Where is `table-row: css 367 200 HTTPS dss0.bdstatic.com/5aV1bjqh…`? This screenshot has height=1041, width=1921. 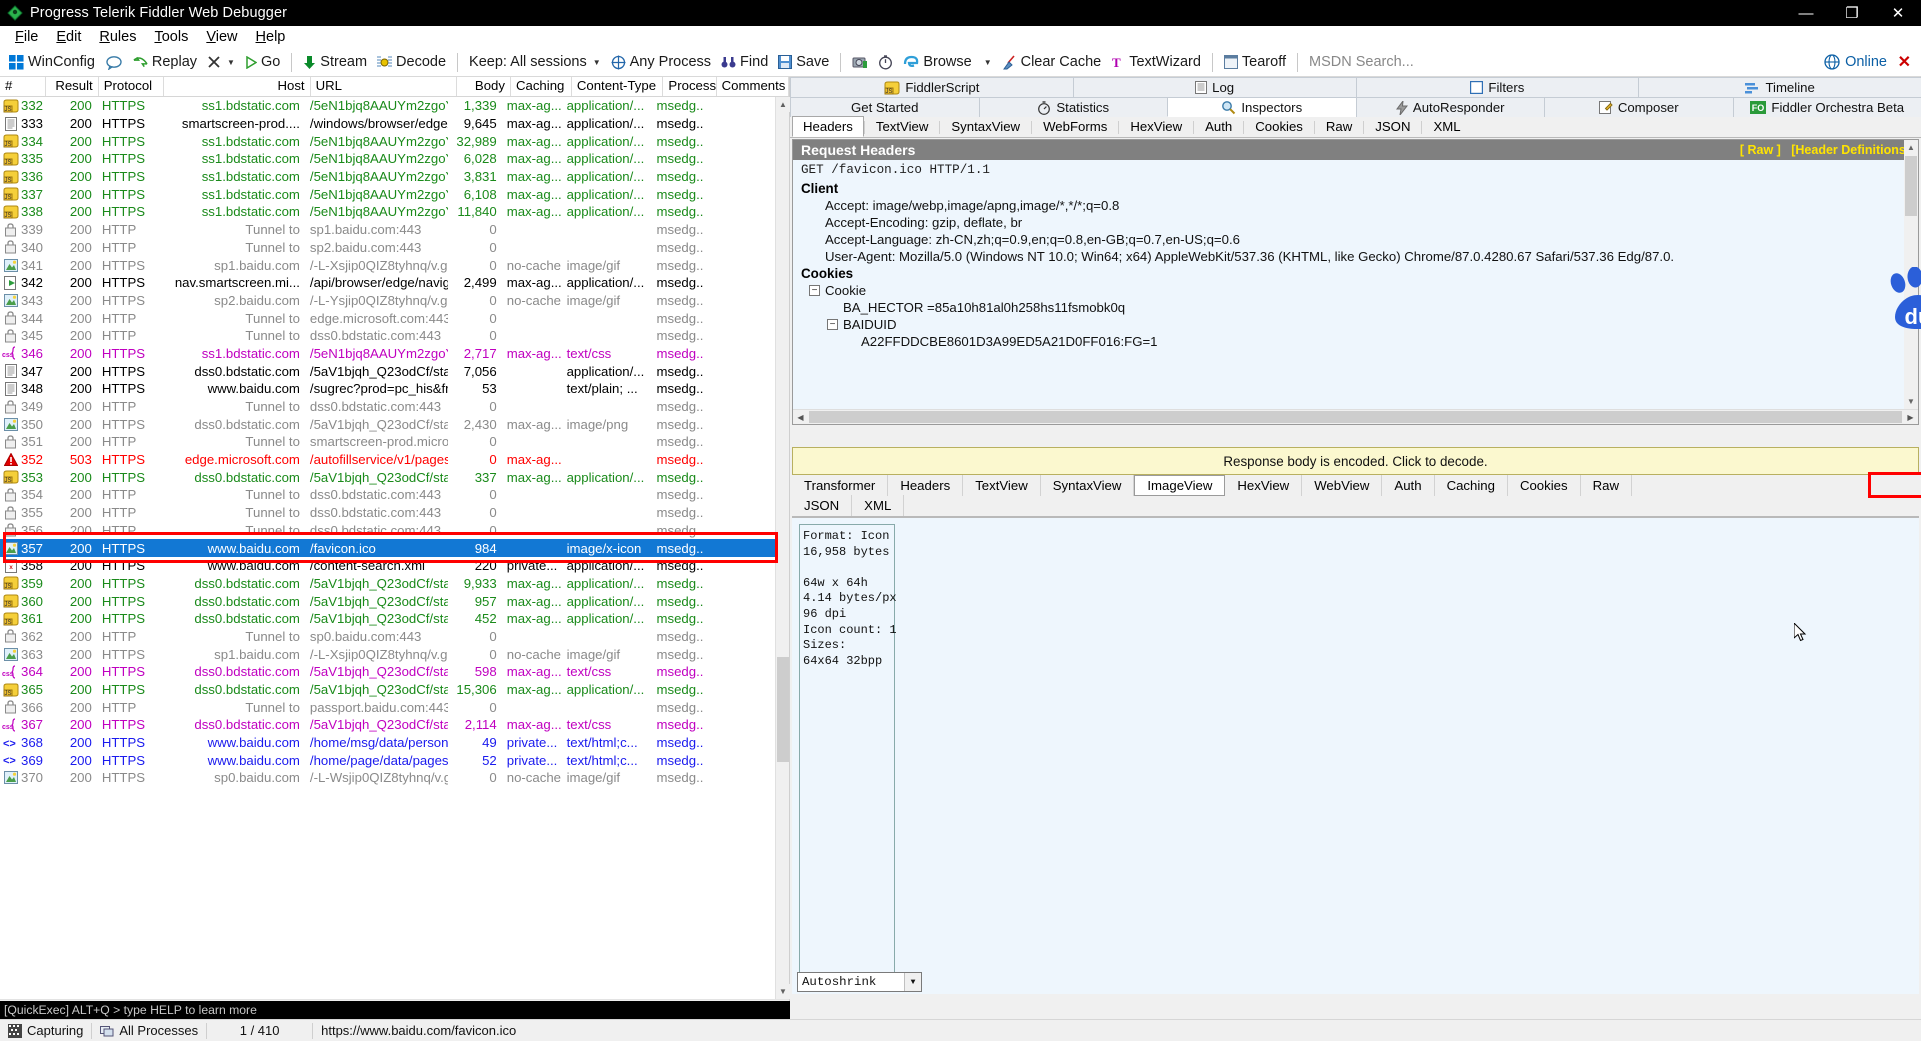 table-row: css 367 200 HTTPS dss0.bdstatic.com/5aV1bjqh… is located at coordinates (387, 725).